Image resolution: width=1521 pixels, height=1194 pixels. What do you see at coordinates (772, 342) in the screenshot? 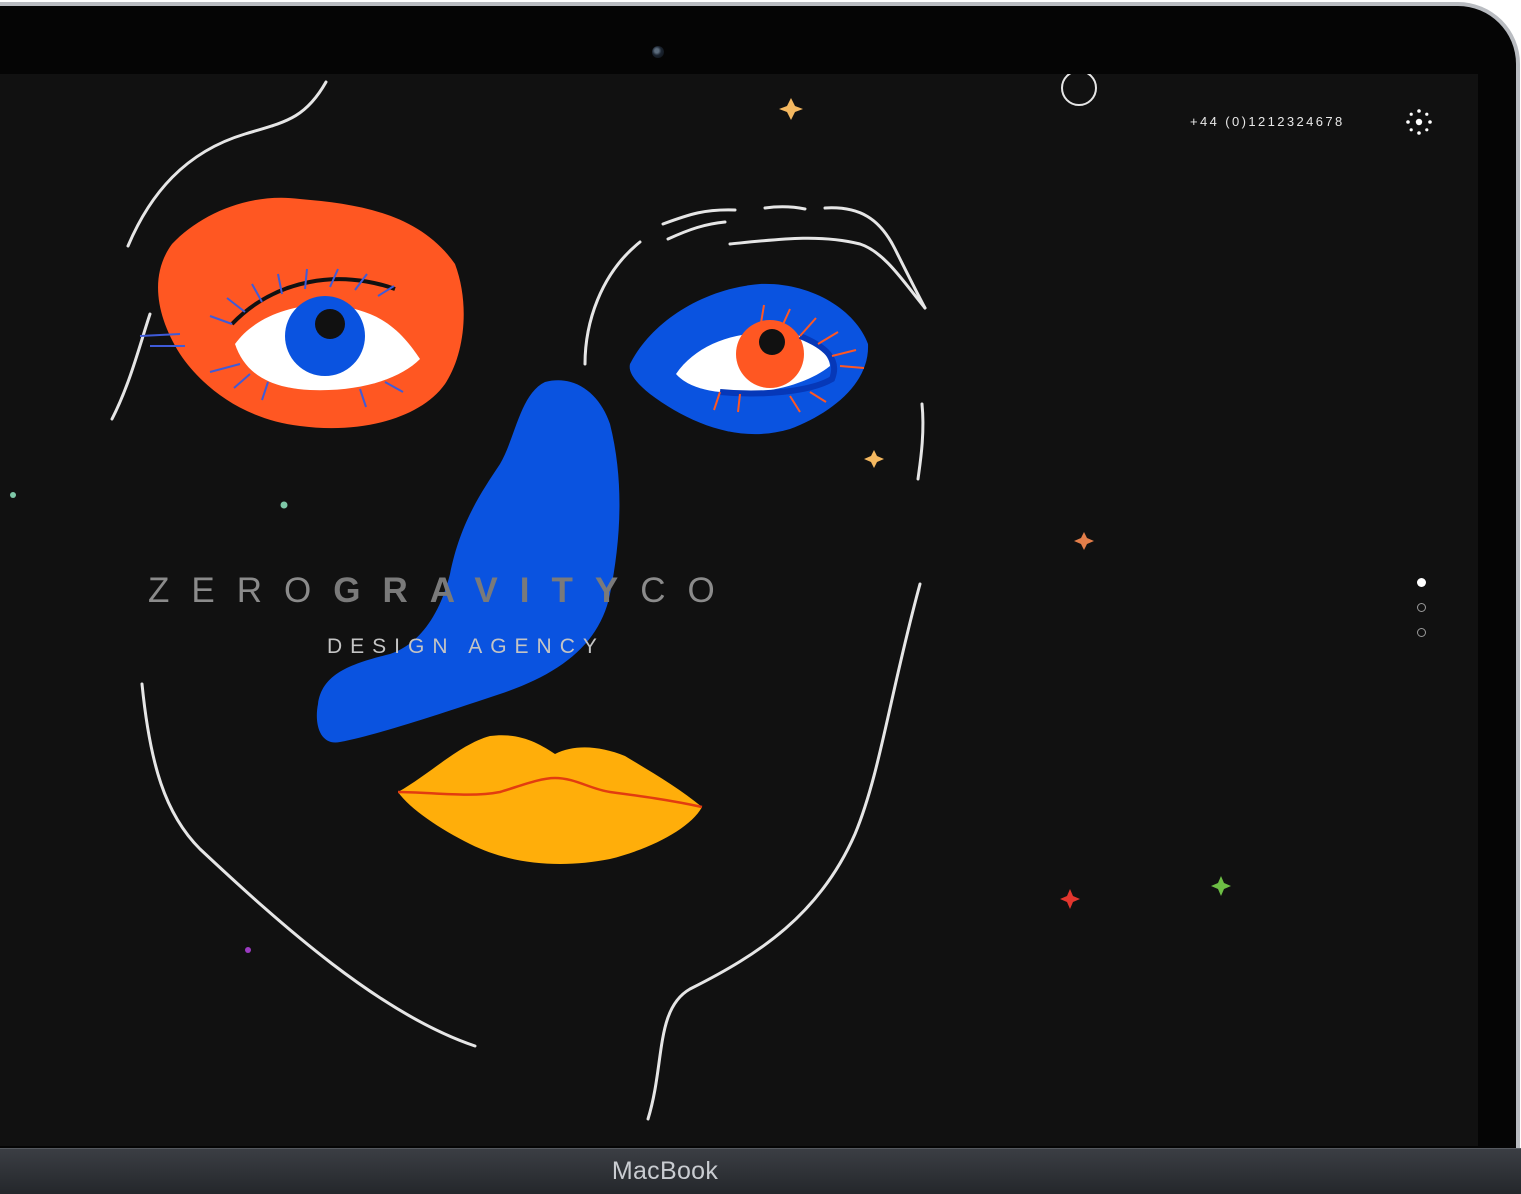
I see `right-pupil` at bounding box center [772, 342].